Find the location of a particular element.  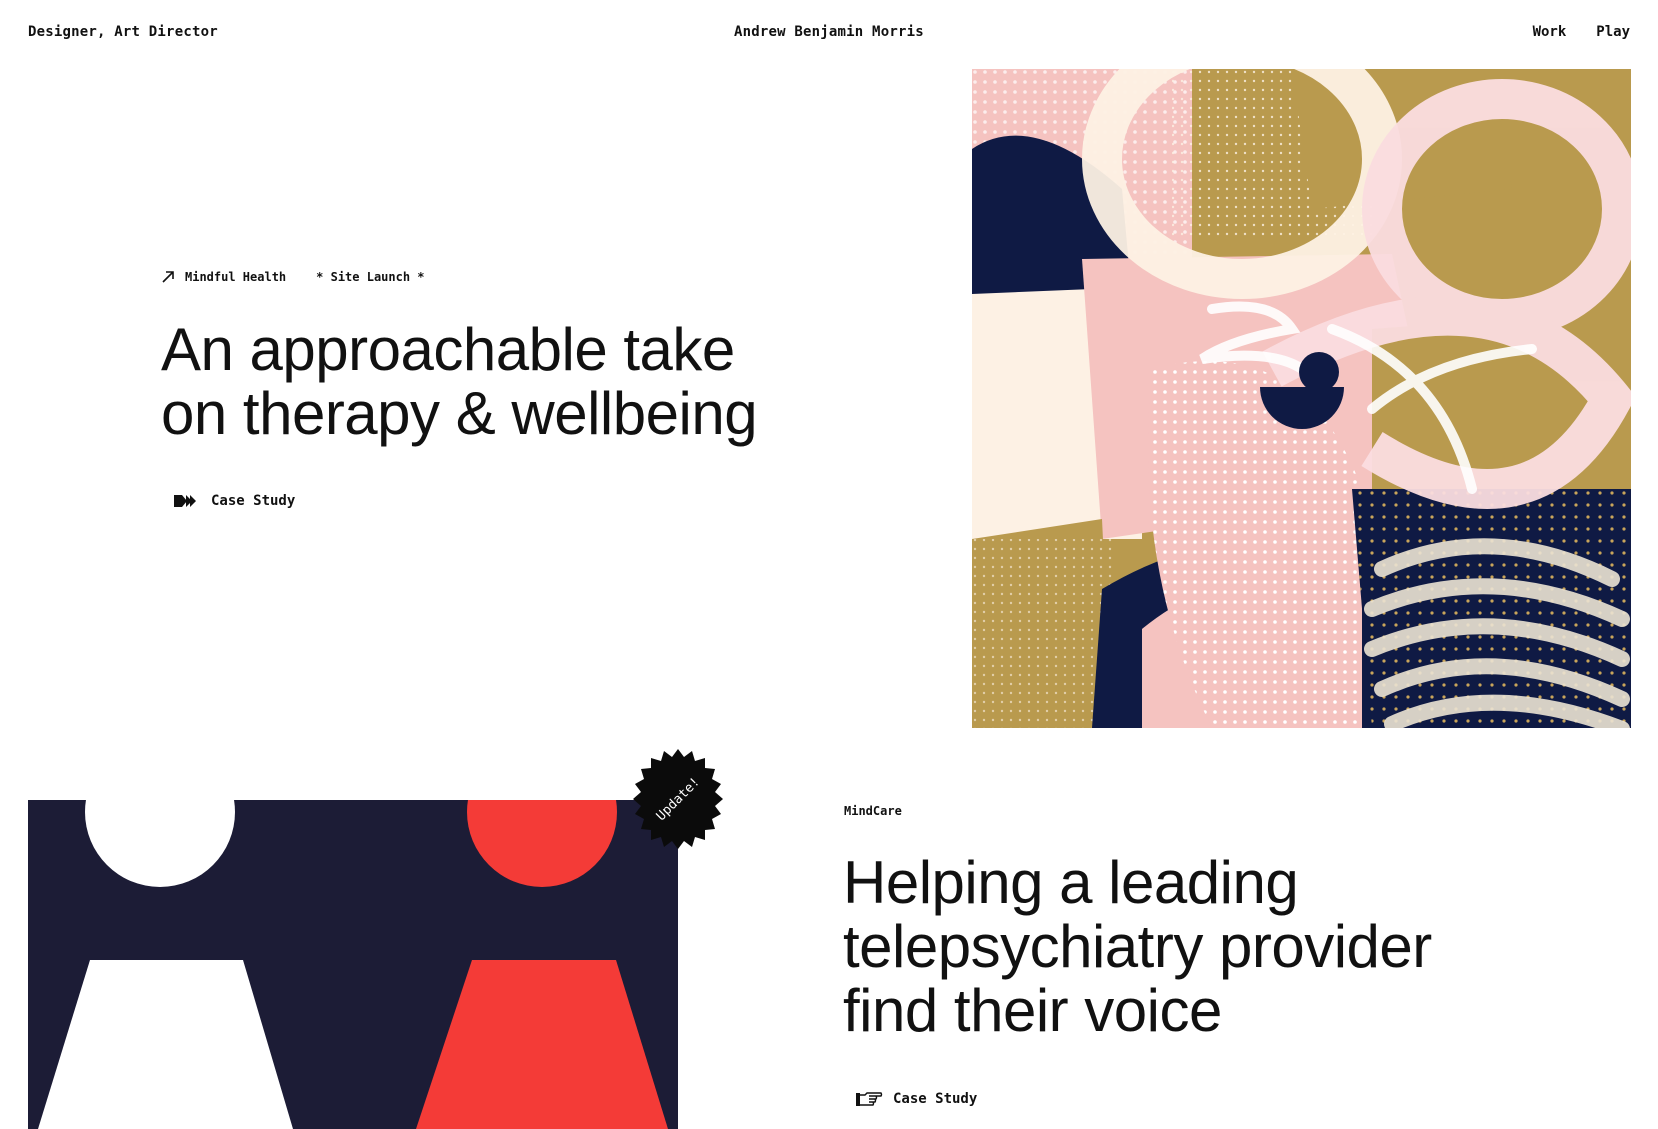

double-arrow-icon is located at coordinates (185, 501).